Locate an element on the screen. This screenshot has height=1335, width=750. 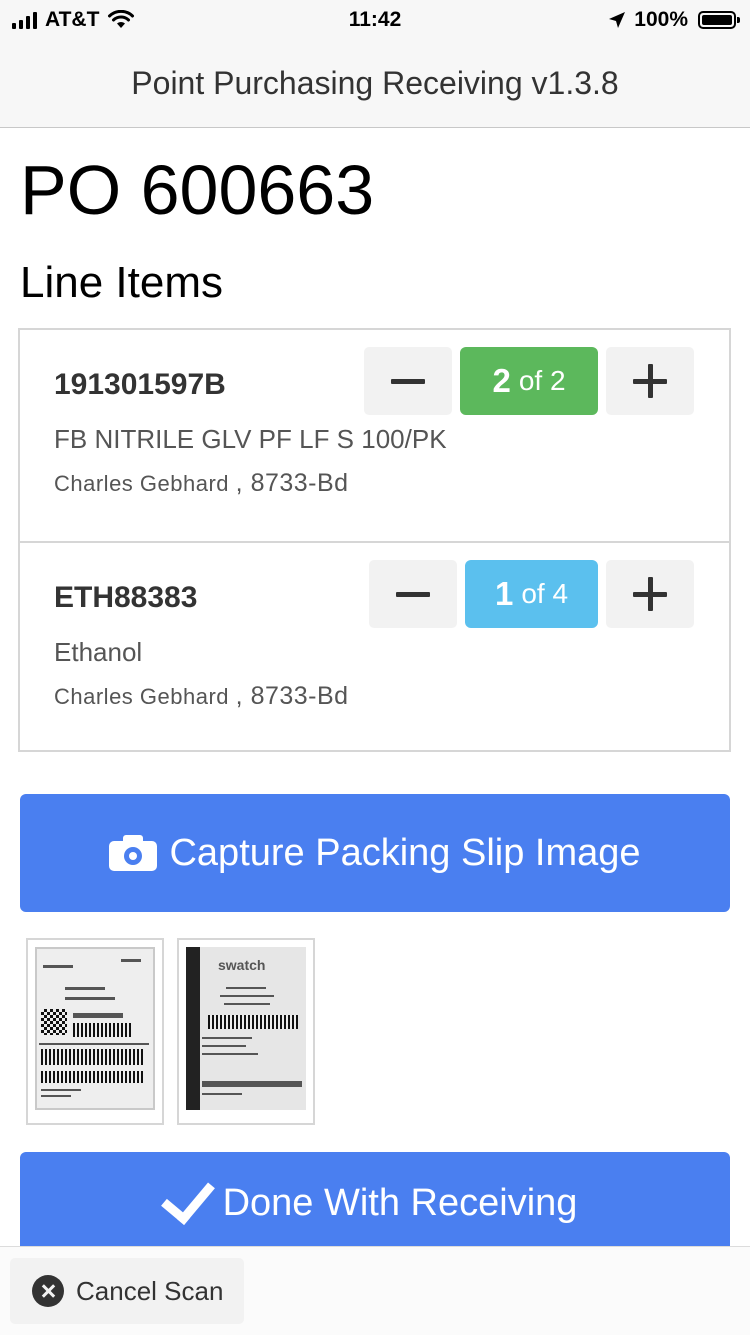
po-title: PO 600663 is located at coordinates (197, 190).